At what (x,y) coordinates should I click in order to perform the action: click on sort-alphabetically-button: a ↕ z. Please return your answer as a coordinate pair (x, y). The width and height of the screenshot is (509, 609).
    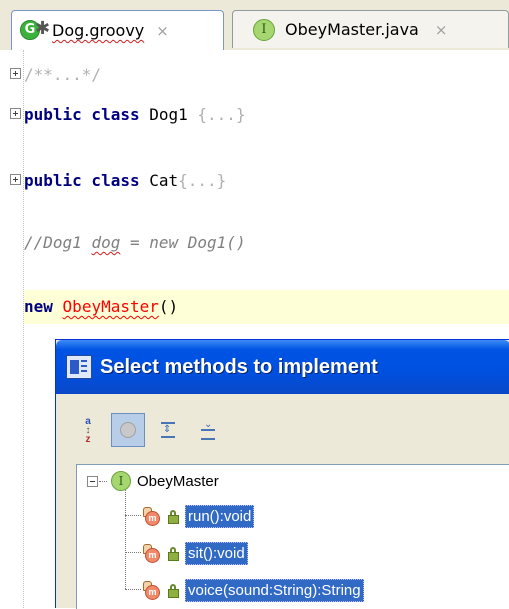
    Looking at the image, I should click on (88, 430).